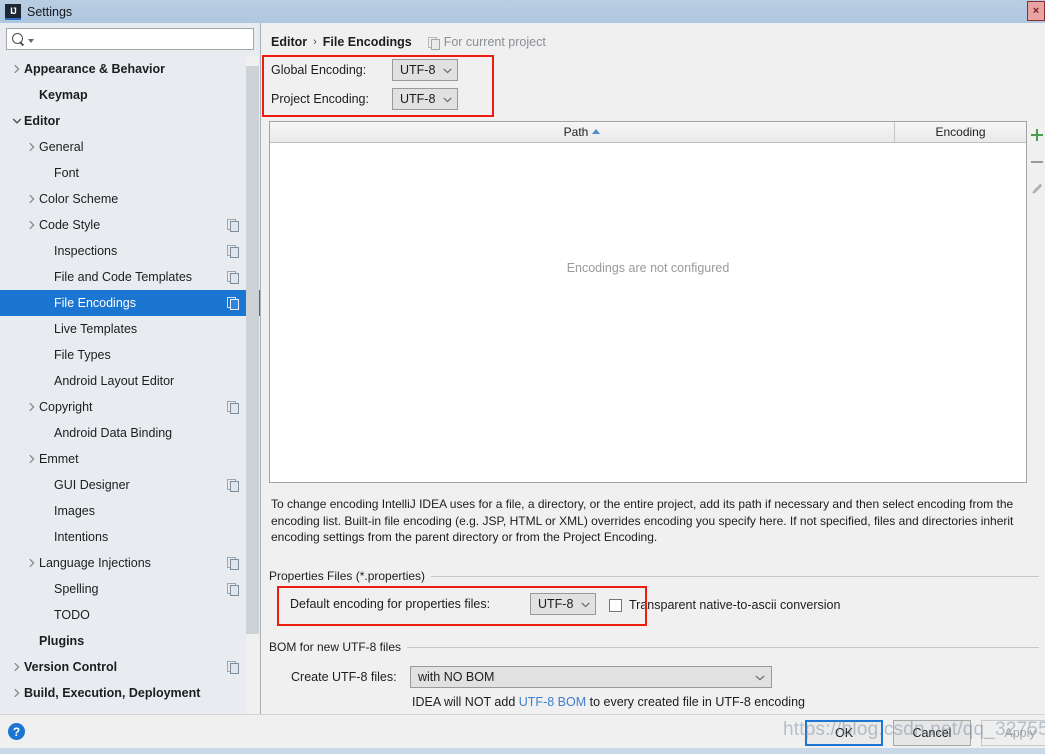 The width and height of the screenshot is (1045, 754). What do you see at coordinates (320, 99) in the screenshot?
I see `project-encoding-label: Project Encoding:` at bounding box center [320, 99].